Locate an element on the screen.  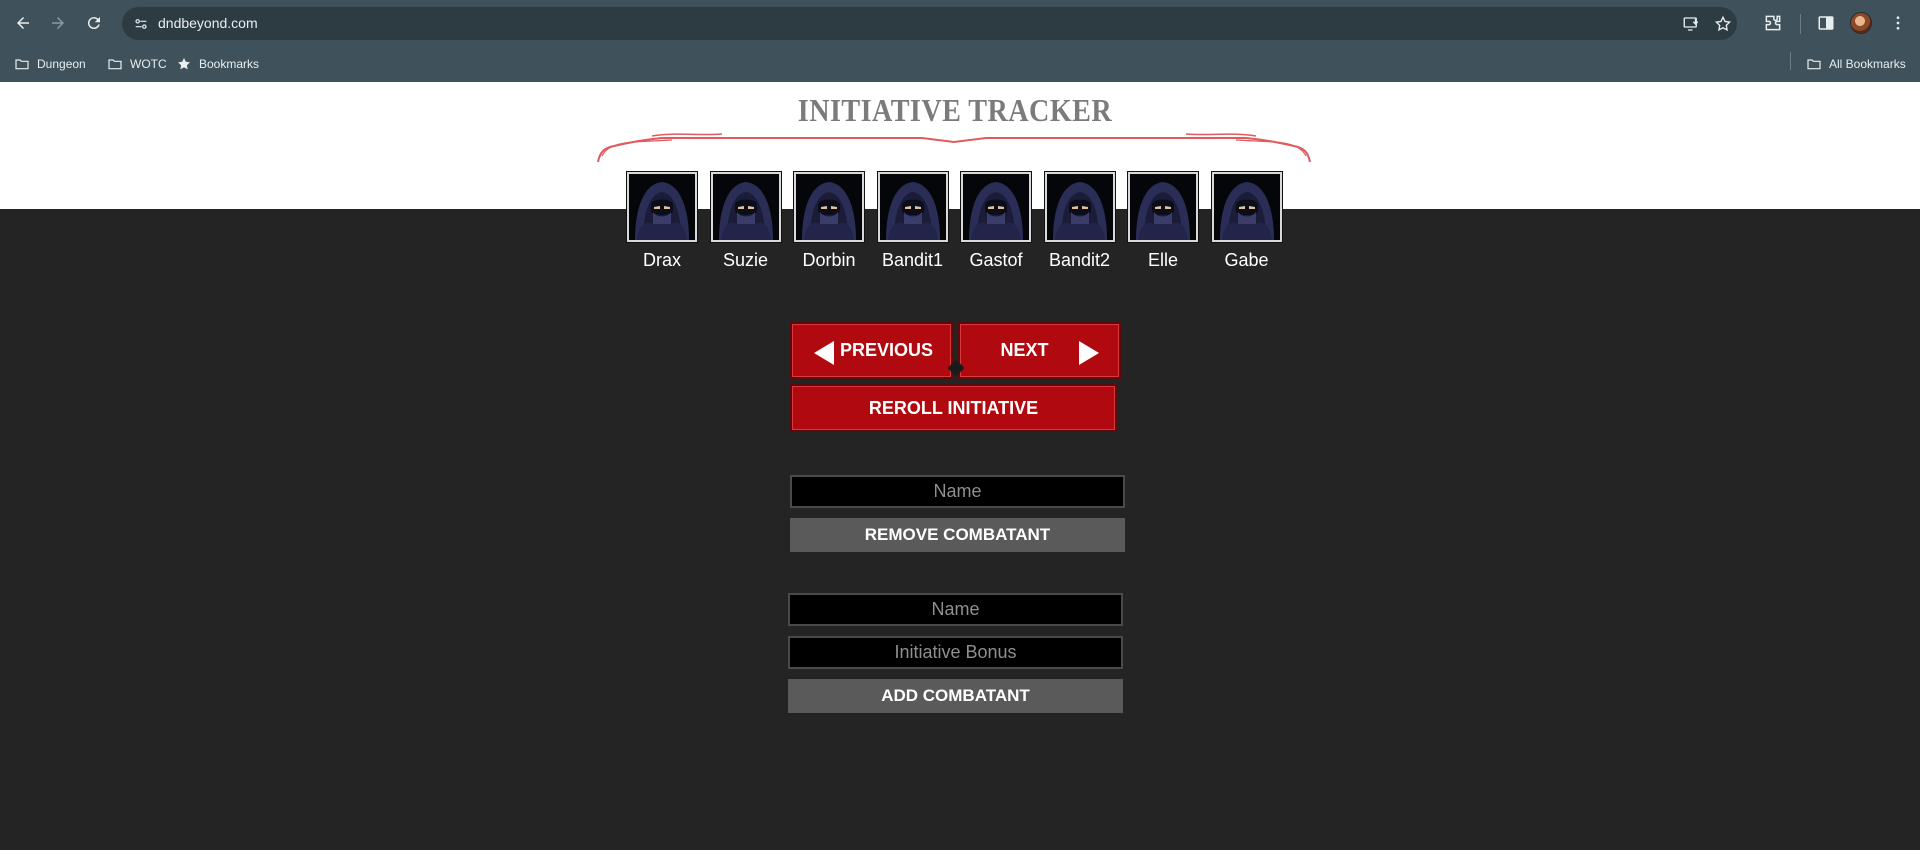
combatant-name: Bandit2 is located at coordinates (1079, 260).